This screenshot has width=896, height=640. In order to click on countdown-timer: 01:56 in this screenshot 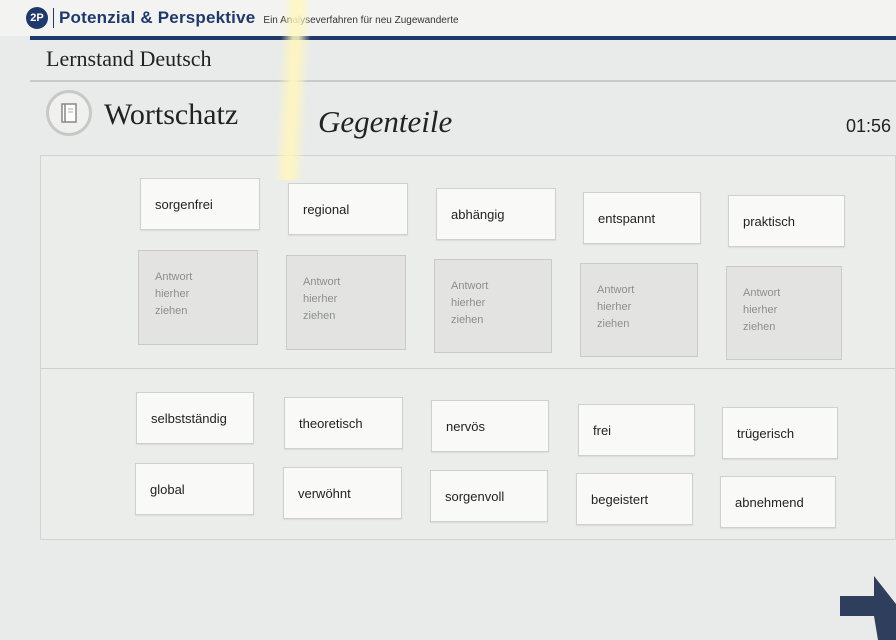, I will do `click(869, 126)`.